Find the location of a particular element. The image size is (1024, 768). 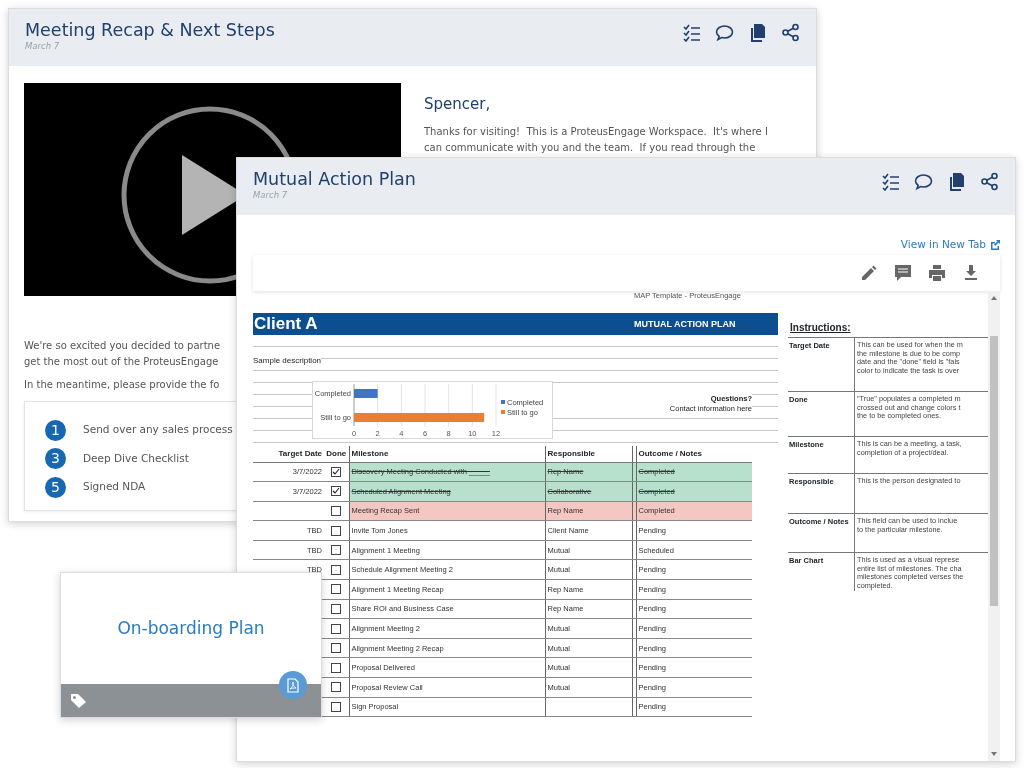

scrollbar-thumb is located at coordinates (994, 471).